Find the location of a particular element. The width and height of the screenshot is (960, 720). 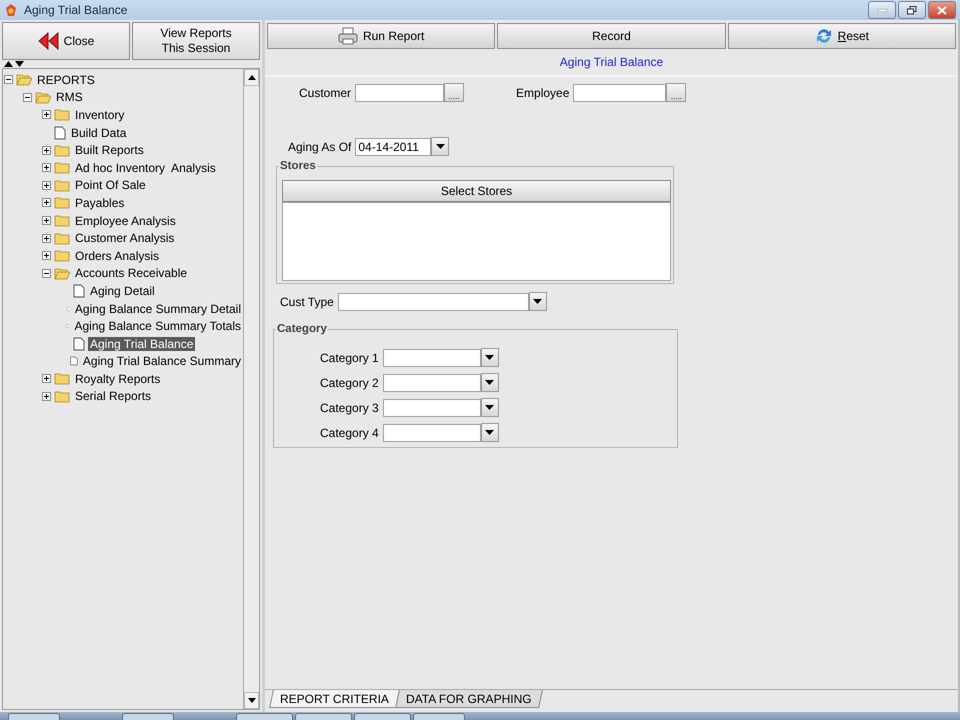

tree-item: Serial Reports is located at coordinates (113, 396).